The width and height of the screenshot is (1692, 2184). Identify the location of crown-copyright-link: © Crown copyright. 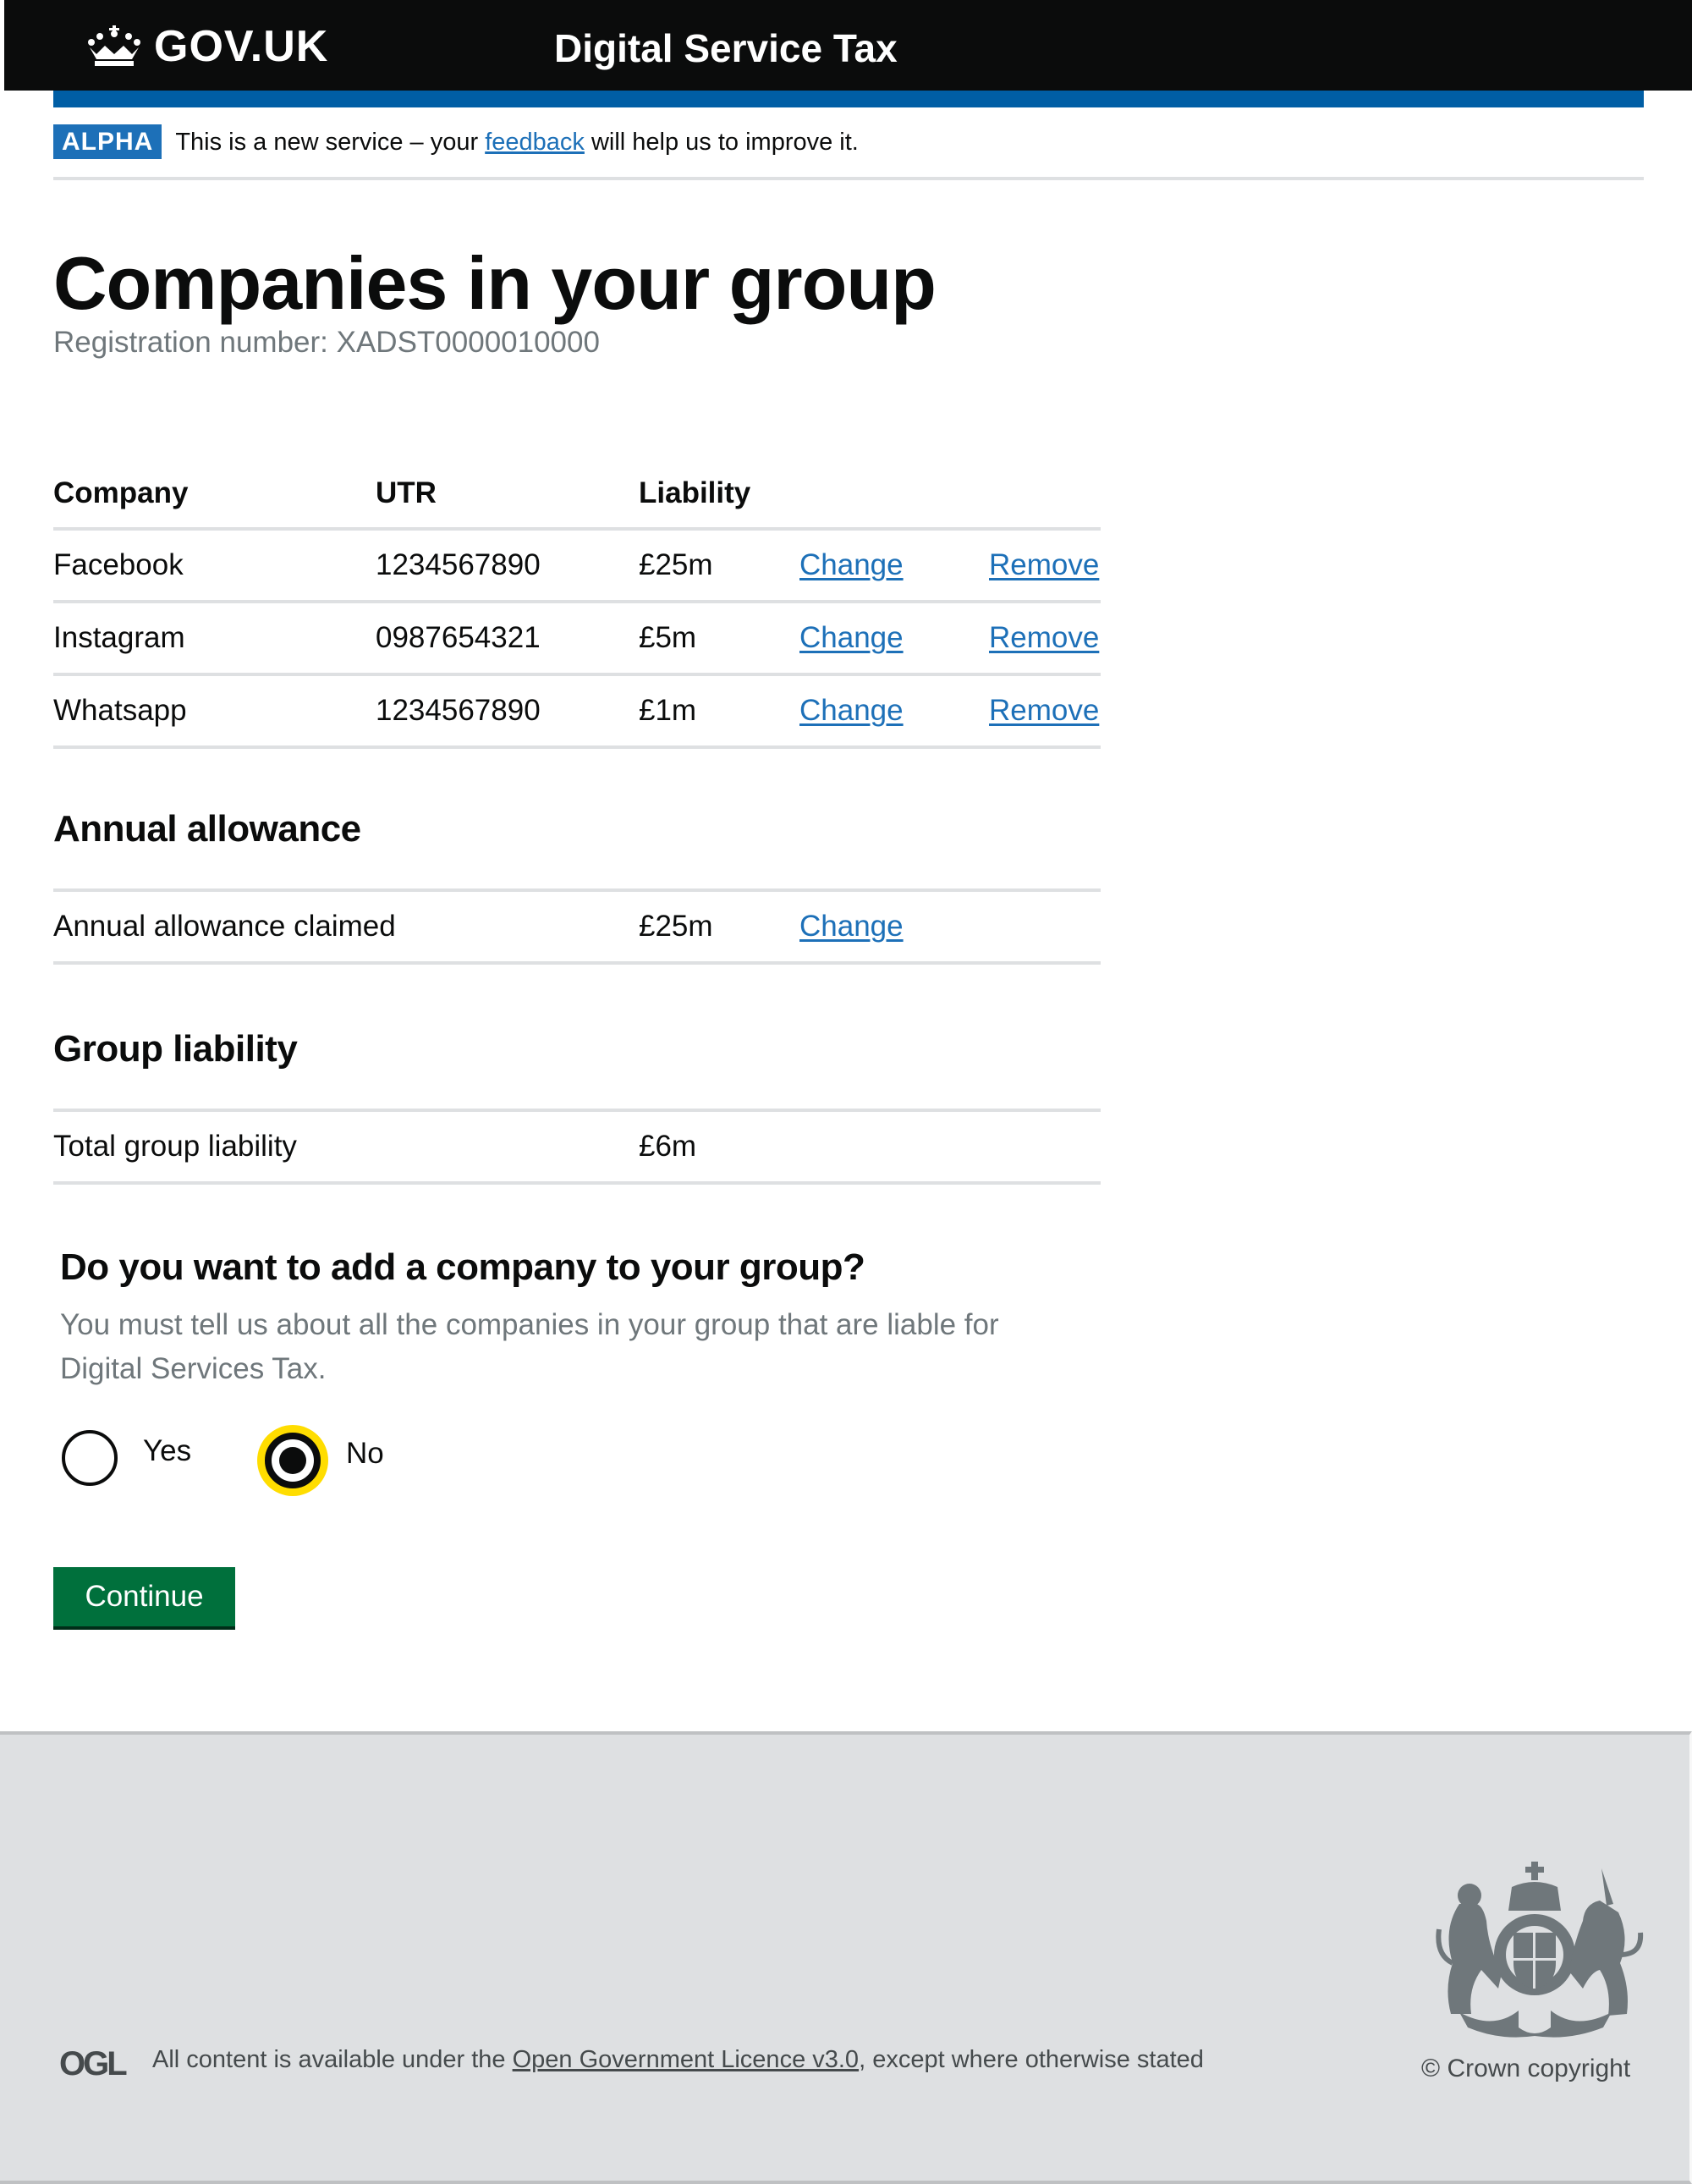
(1525, 2068).